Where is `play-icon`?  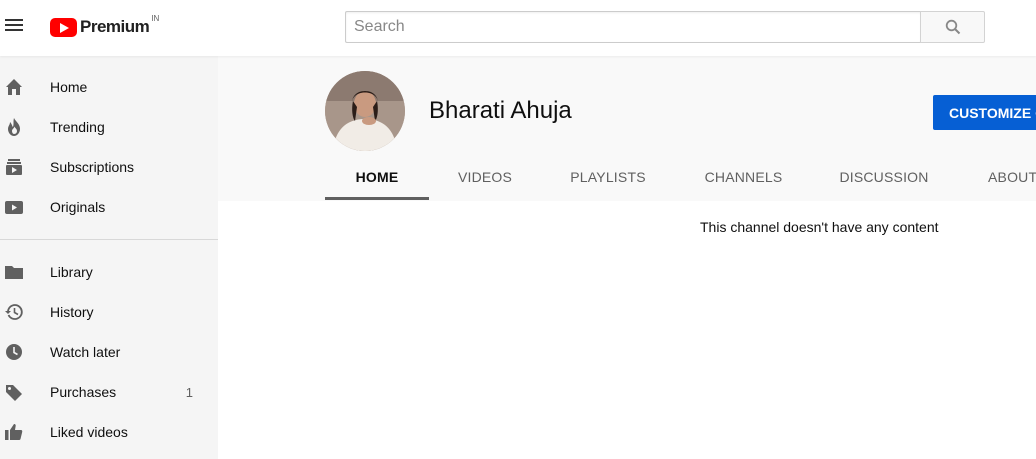
play-icon is located at coordinates (14, 207).